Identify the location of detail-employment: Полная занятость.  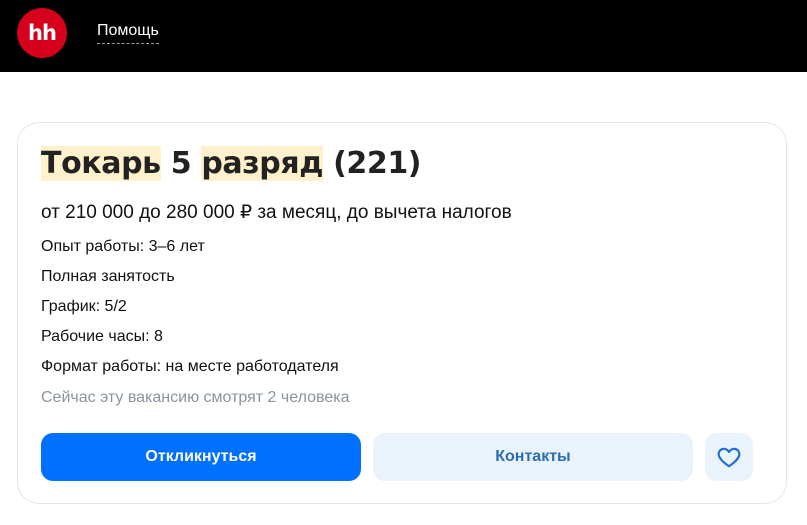
(108, 276).